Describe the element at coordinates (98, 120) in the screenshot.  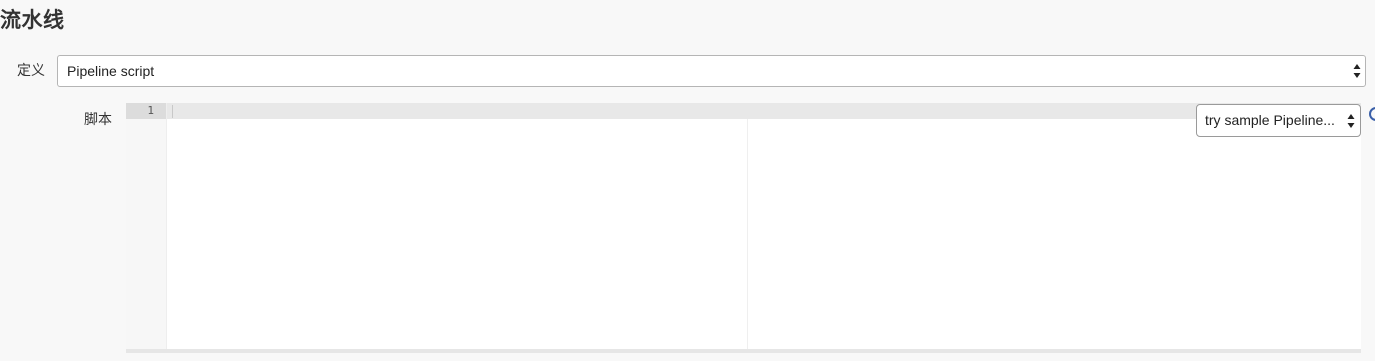
I see `script-label: 脚本` at that location.